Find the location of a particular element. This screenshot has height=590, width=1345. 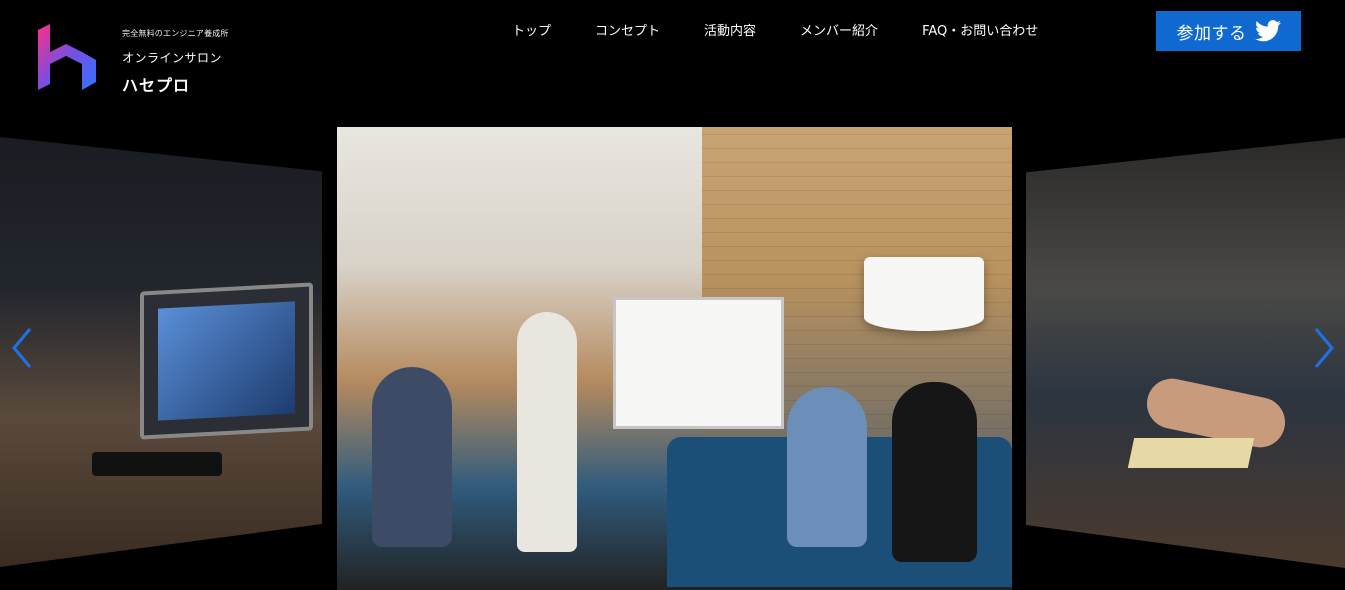

main-nav: トップ コンセプト 活動内容 メンバー紹介 FAQ・お問い合わせ is located at coordinates (775, 29).